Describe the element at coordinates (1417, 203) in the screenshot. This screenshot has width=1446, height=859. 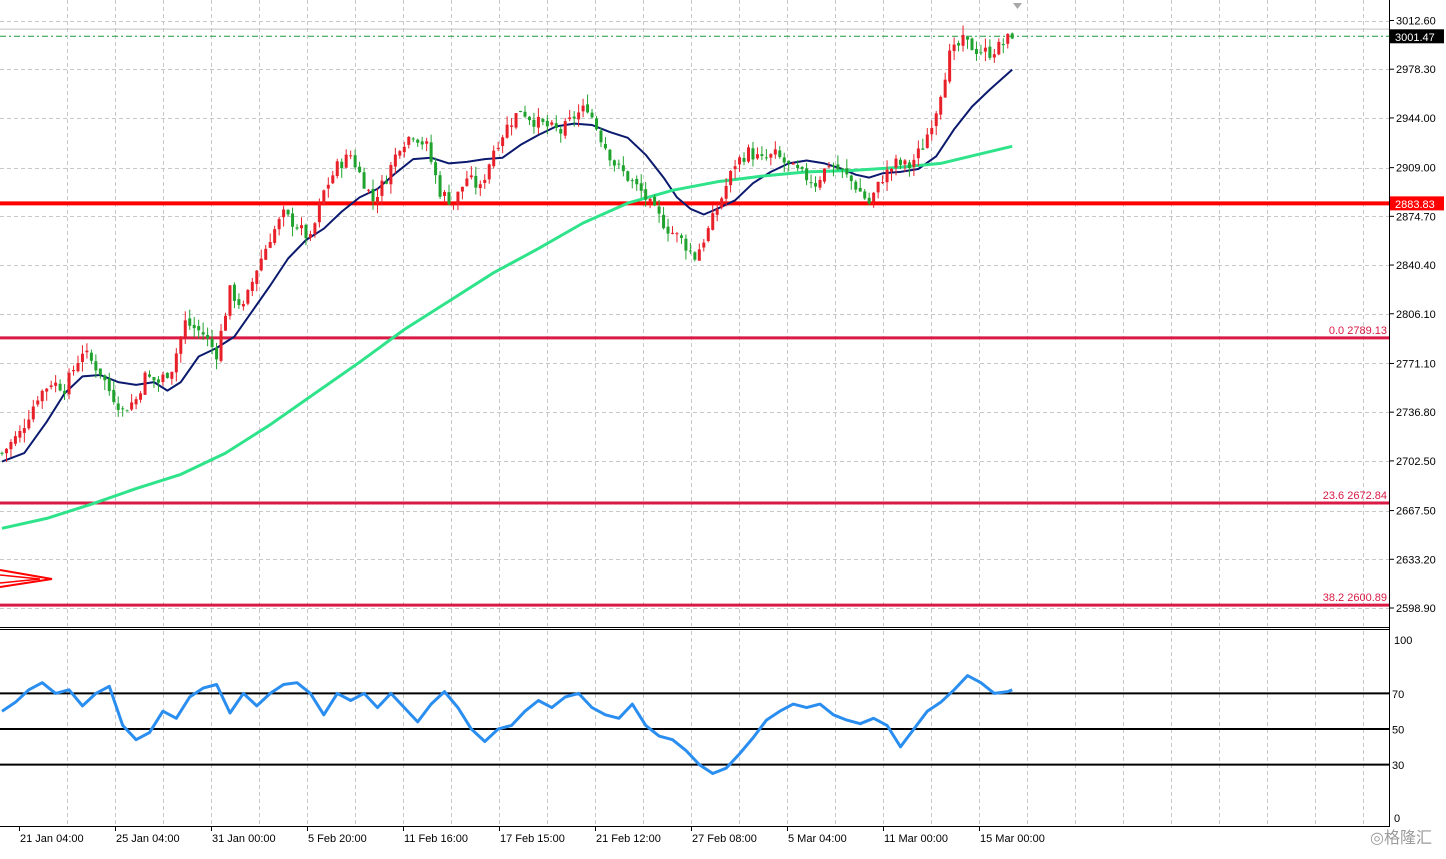
I see `level-price-tag: 2883.83` at that location.